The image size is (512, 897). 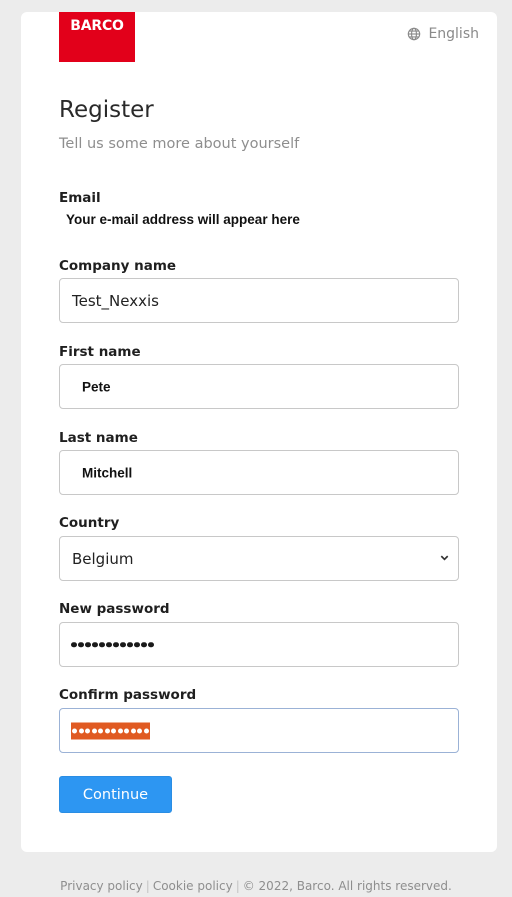 I want to click on company-name-value: Test_Nexxis, so click(x=115, y=300).